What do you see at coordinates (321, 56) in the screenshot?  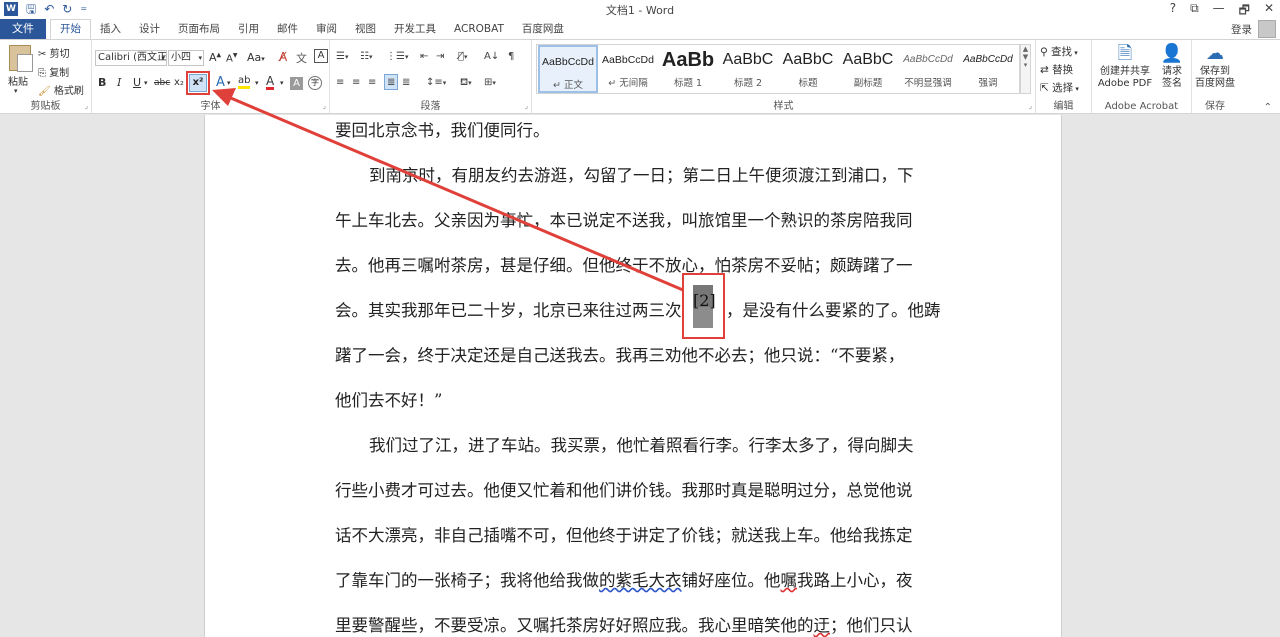 I see `character-border-icon: A` at bounding box center [321, 56].